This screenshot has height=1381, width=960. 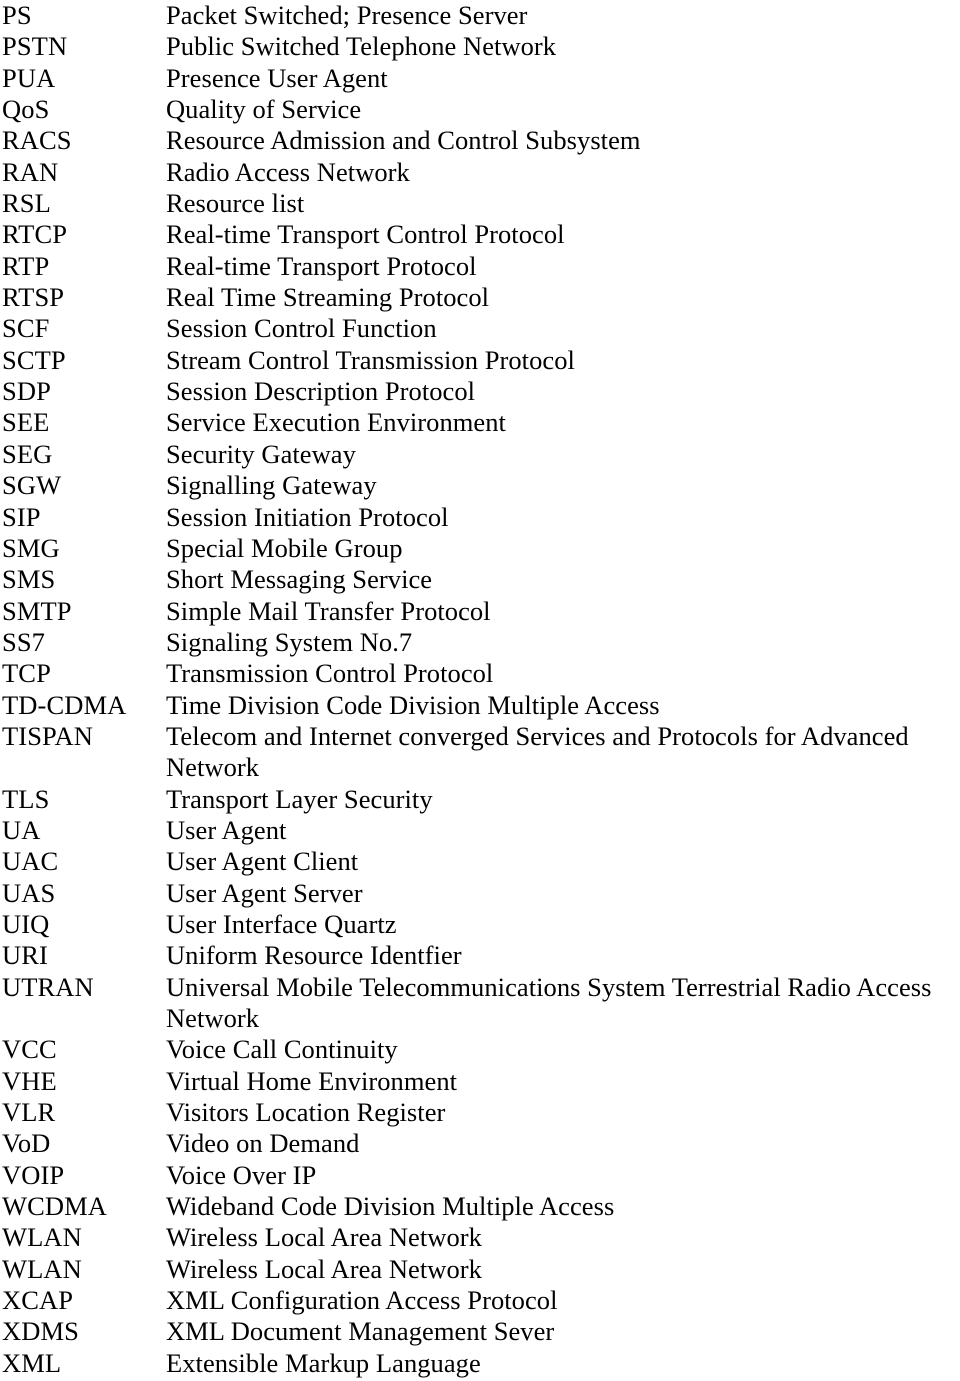 I want to click on abbreviation-term: VoD, so click(x=26, y=1143).